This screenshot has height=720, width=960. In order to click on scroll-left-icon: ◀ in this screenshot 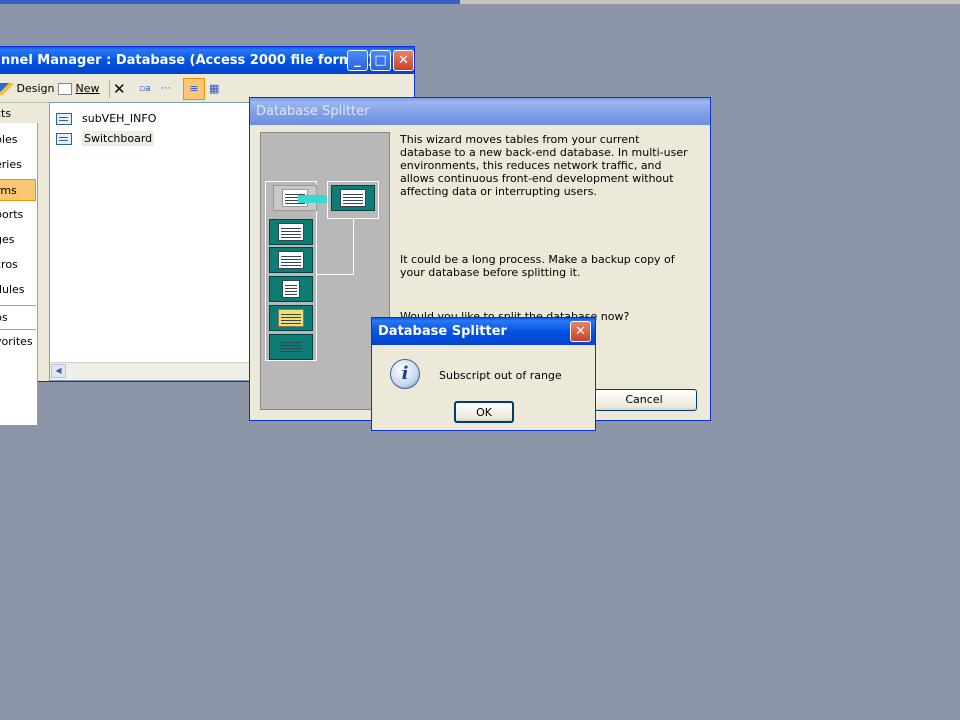, I will do `click(58, 371)`.